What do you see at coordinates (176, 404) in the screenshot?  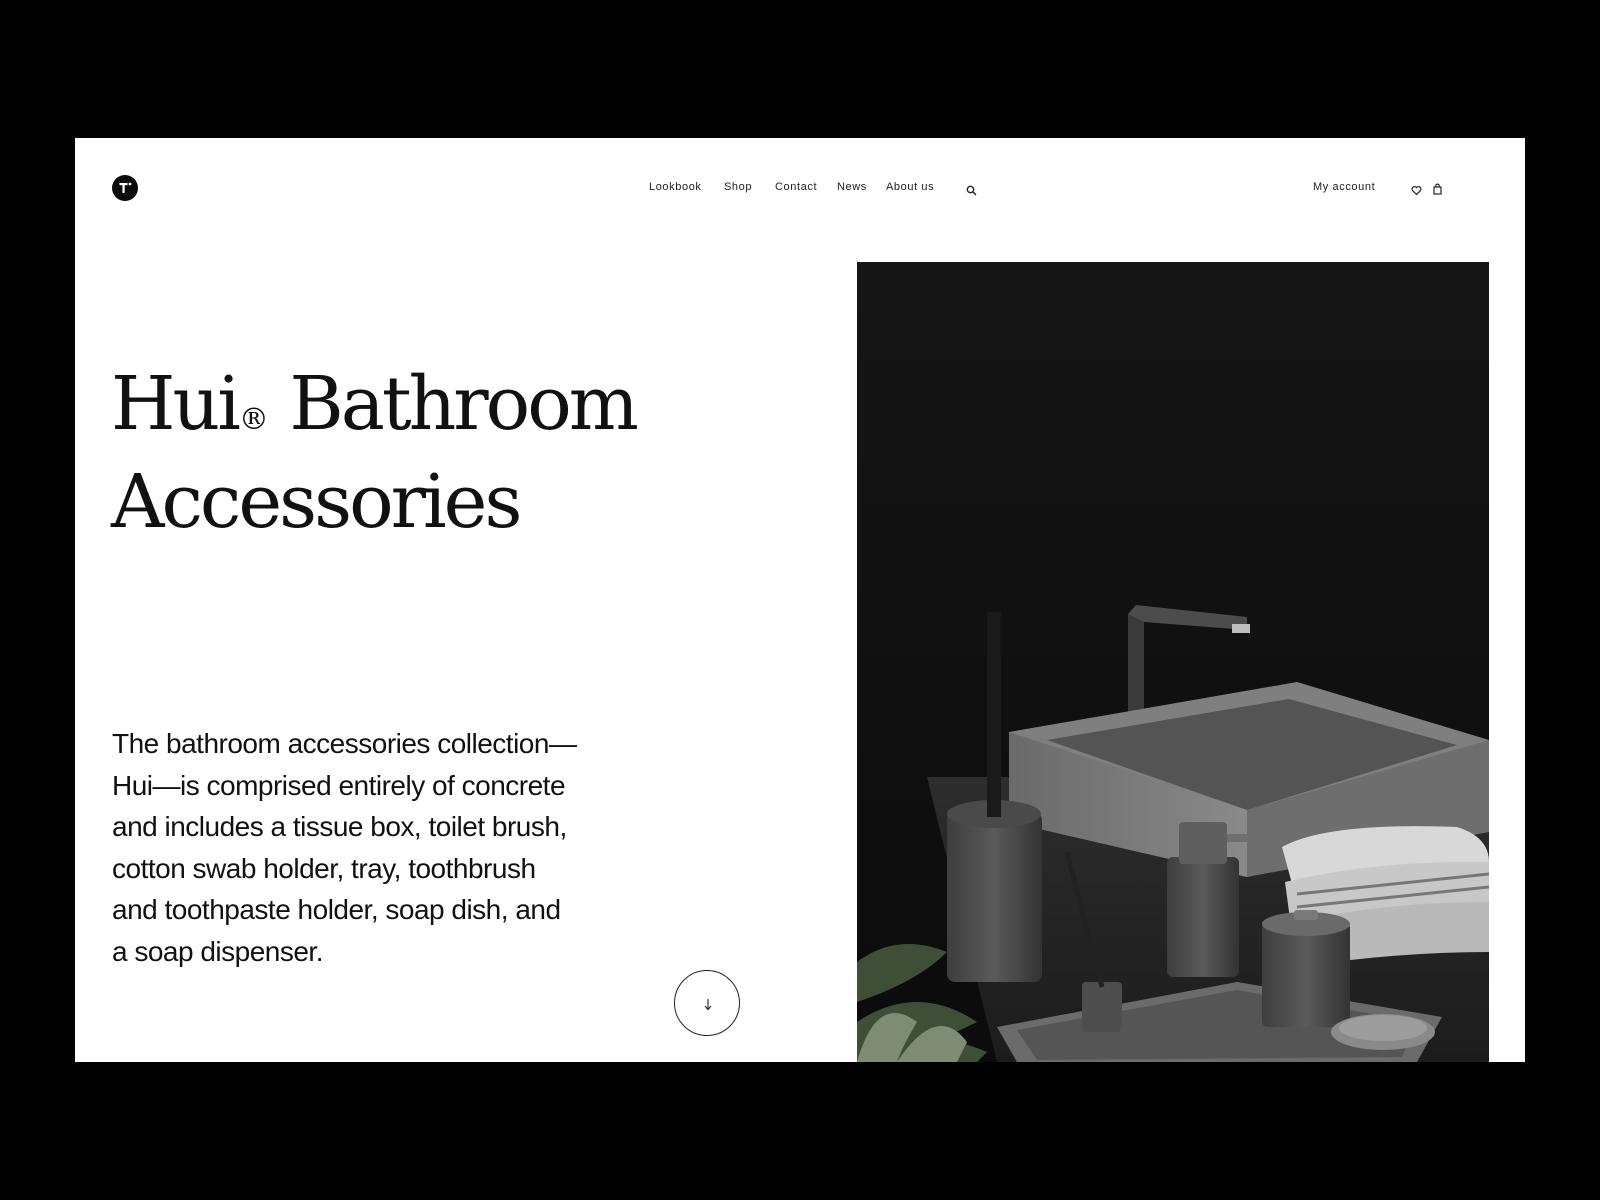 I see `title-brand: Hui` at bounding box center [176, 404].